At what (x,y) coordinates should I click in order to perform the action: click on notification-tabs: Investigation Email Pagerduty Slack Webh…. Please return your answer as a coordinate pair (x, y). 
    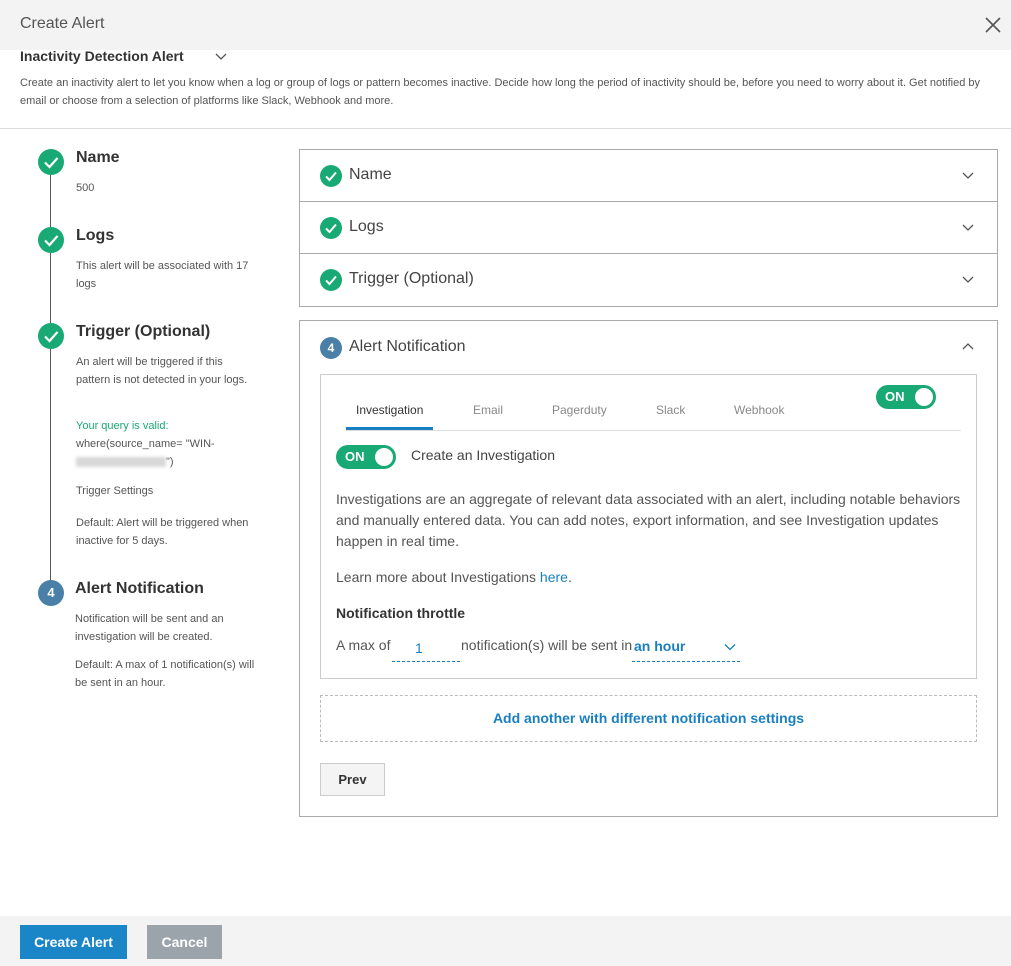
    Looking at the image, I should click on (653, 403).